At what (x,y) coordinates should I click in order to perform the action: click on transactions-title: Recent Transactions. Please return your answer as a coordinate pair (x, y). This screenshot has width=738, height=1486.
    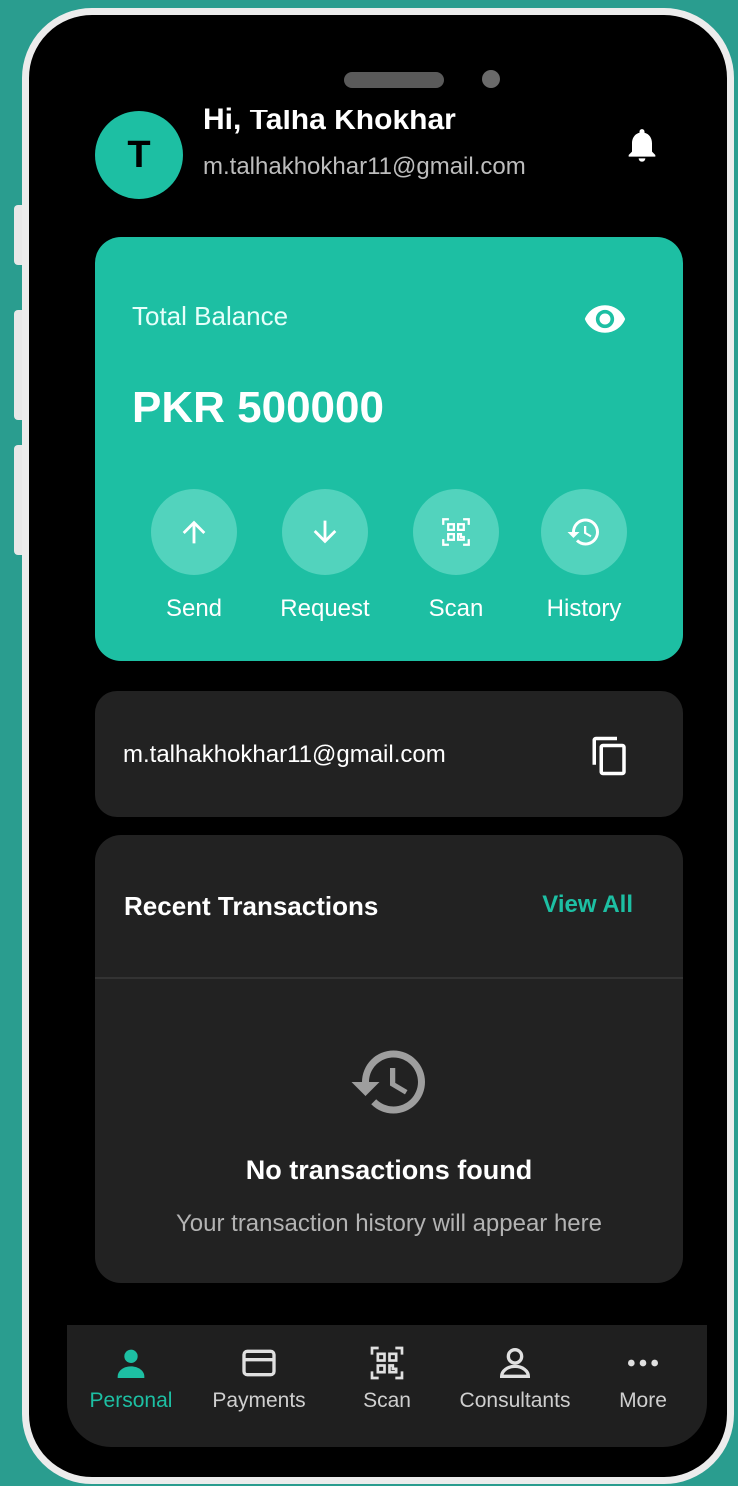
    Looking at the image, I should click on (251, 906).